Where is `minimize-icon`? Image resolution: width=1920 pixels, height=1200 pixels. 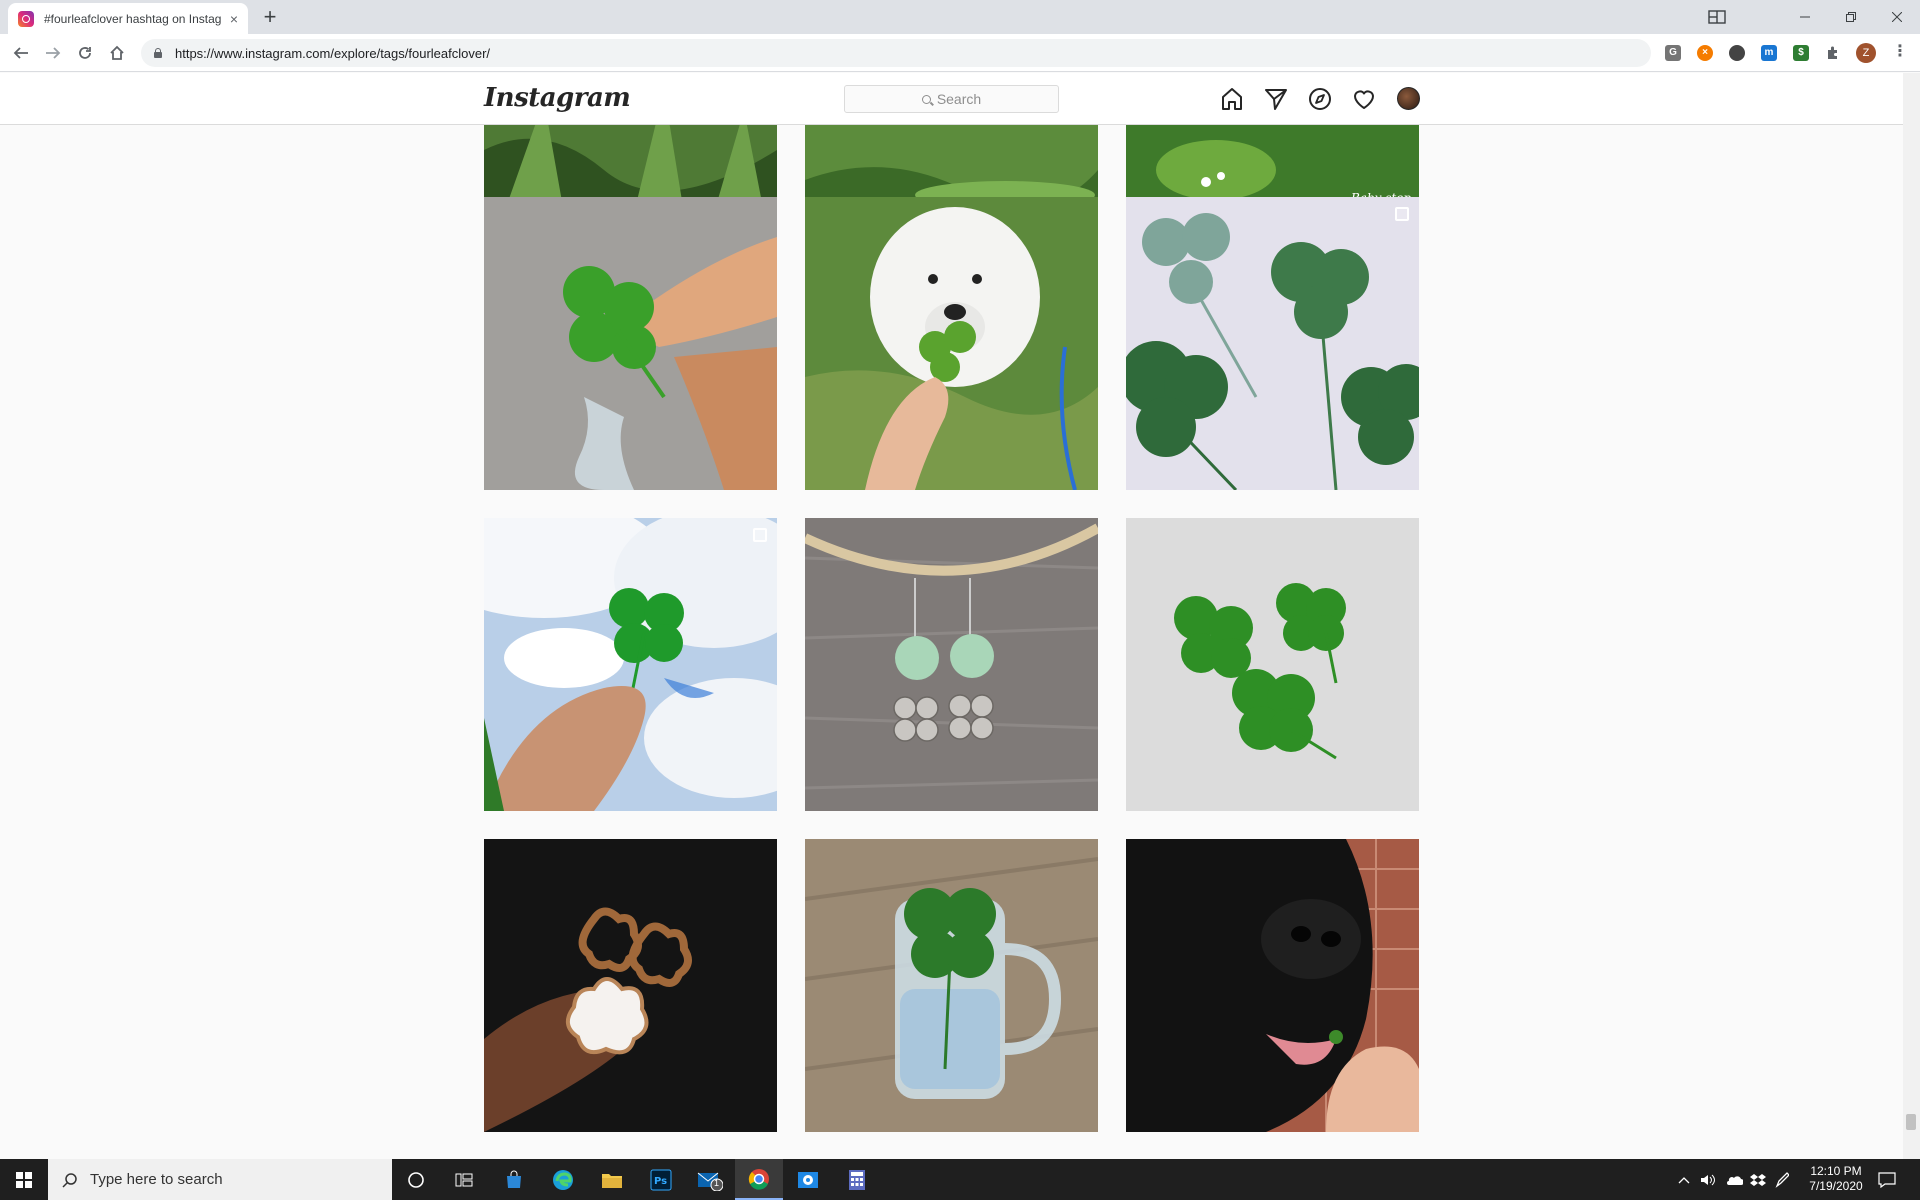 minimize-icon is located at coordinates (1805, 17).